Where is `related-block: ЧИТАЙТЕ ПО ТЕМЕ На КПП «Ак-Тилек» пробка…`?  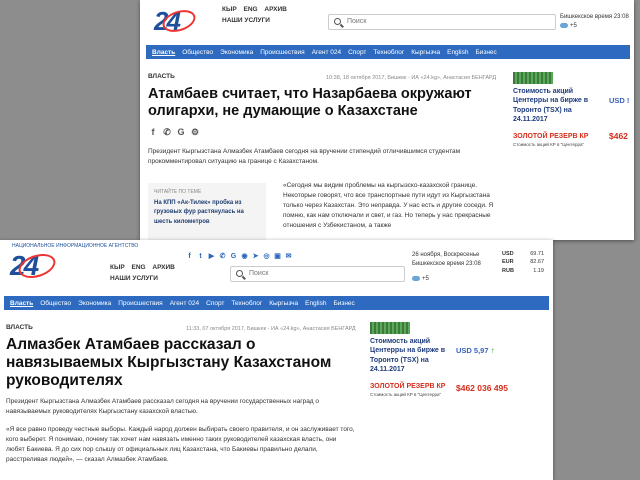 related-block: ЧИТАЙТЕ ПО ТЕМЕ На КПП «Ак-Тилек» пробка… is located at coordinates (207, 211).